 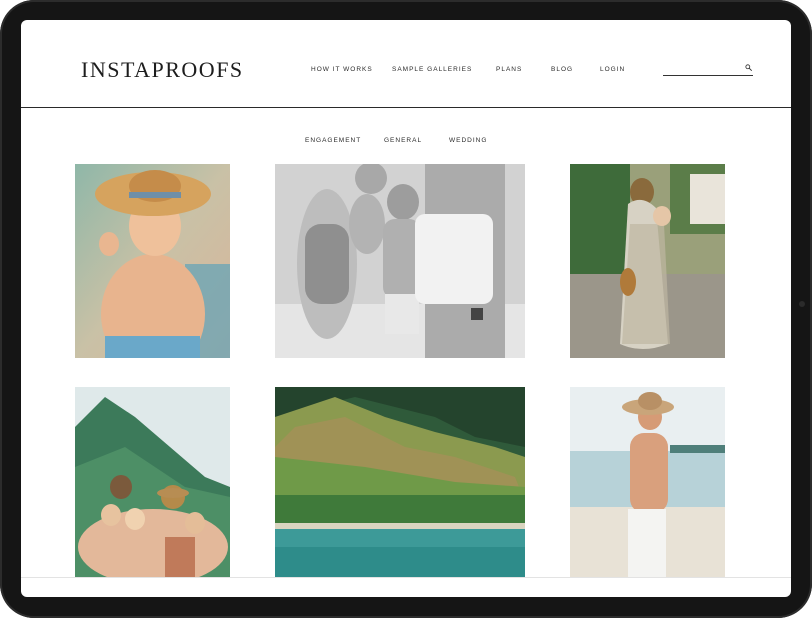 I want to click on gallery-filters: ENGAGEMENT GENERAL WEDDING, so click(x=406, y=143).